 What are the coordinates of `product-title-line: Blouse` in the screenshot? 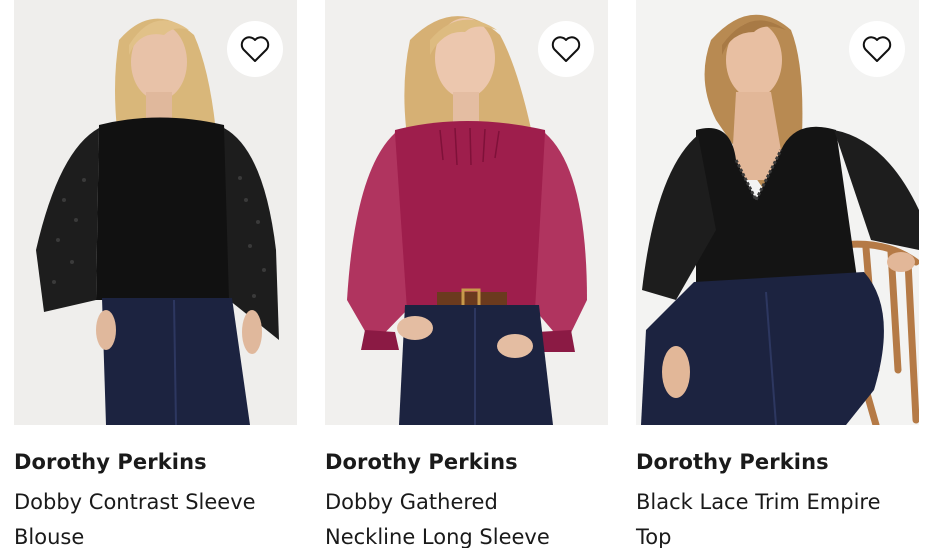 It's located at (49, 536).